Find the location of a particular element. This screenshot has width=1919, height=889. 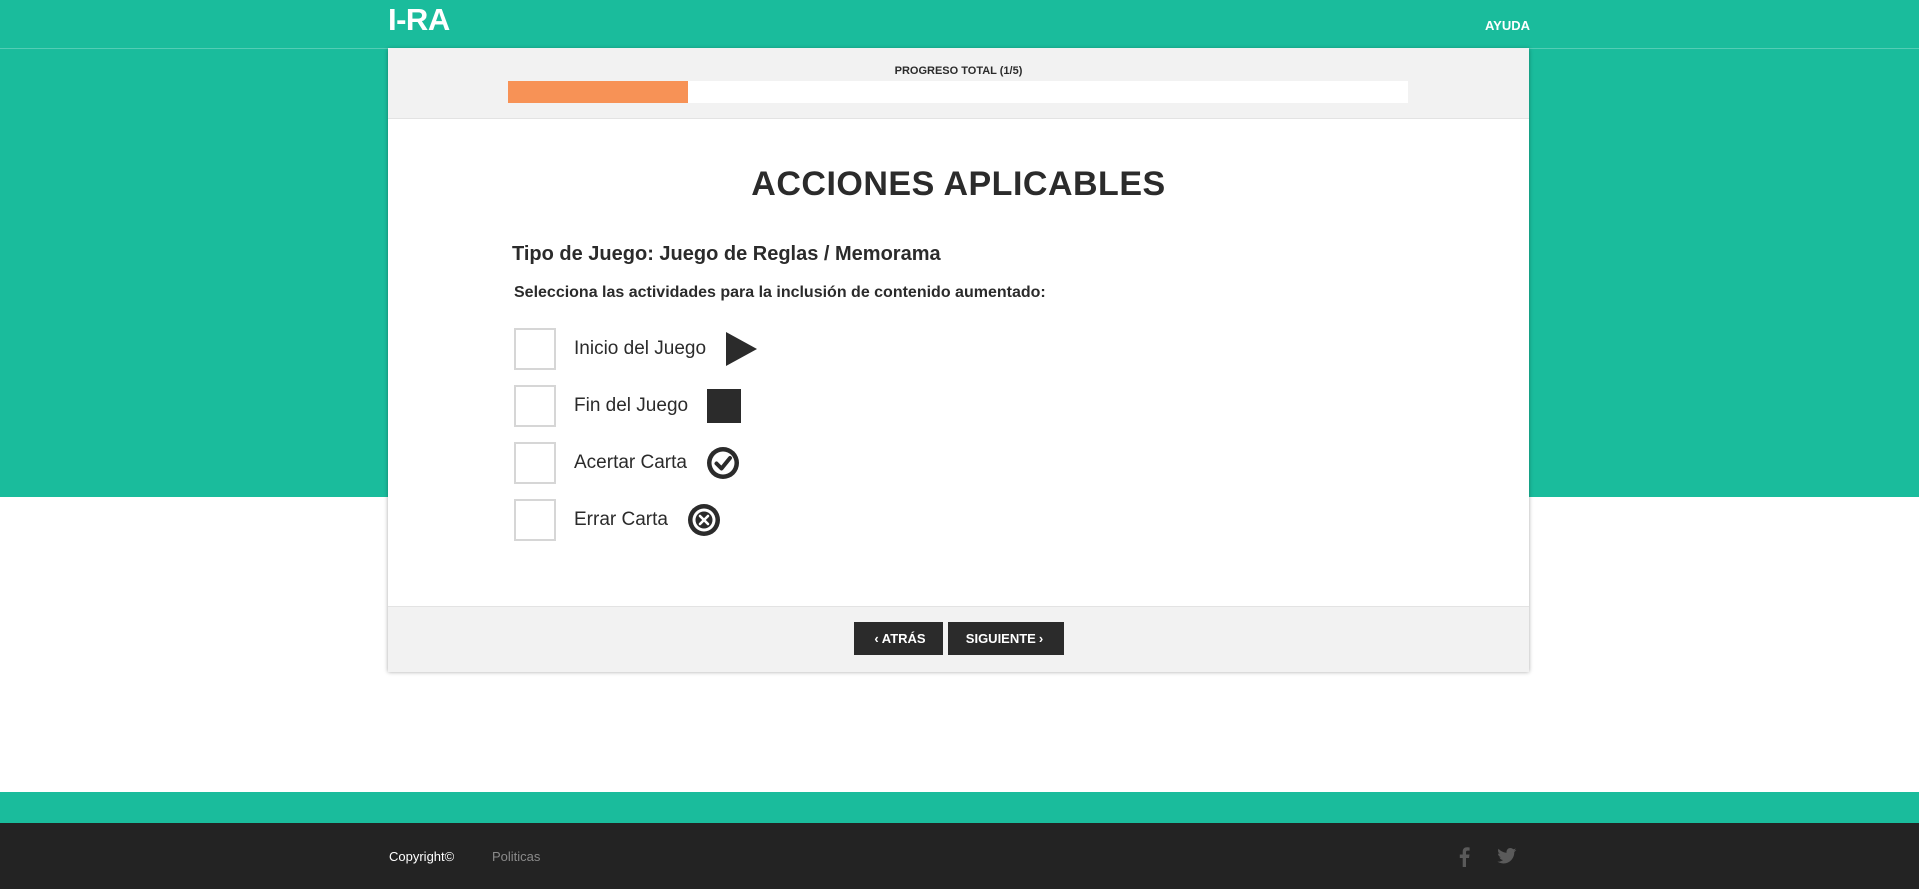

twitter-icon is located at coordinates (1507, 858).